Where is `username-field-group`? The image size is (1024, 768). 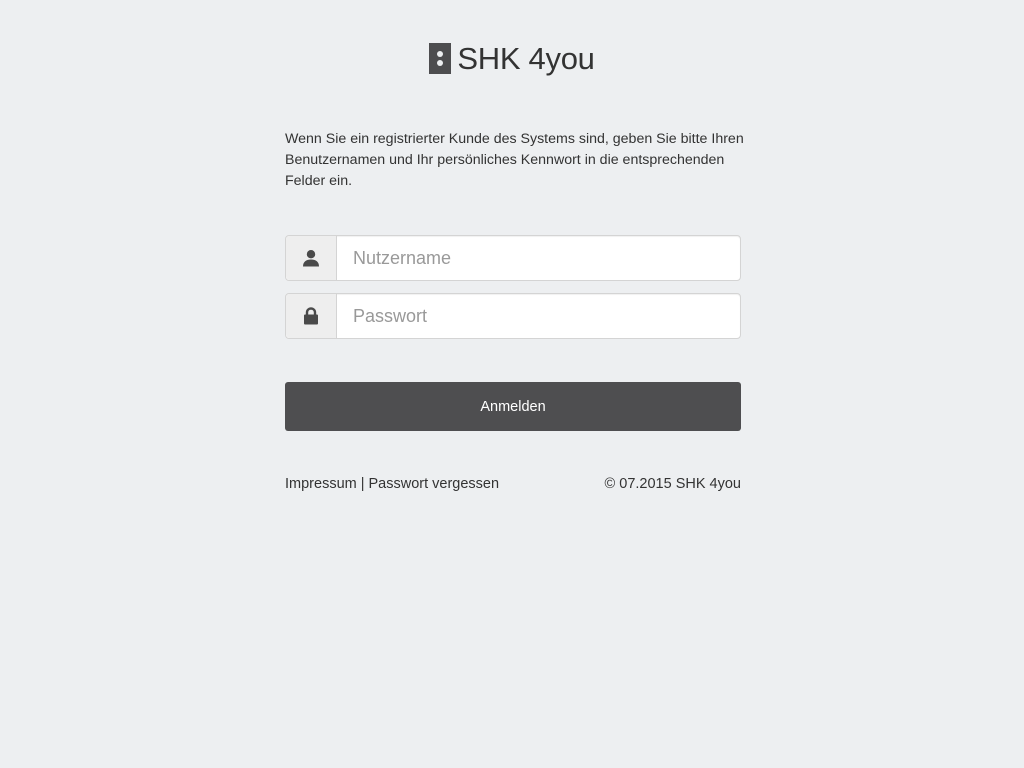
username-field-group is located at coordinates (513, 258).